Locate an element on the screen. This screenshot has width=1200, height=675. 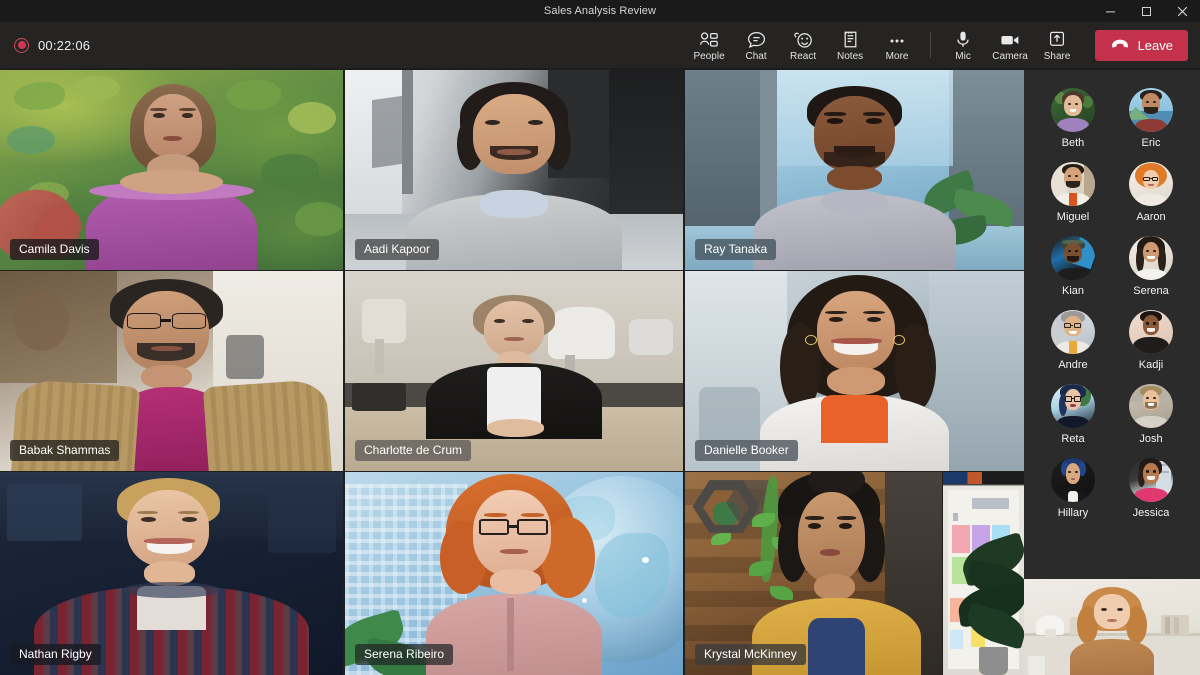
more-icon is located at coordinates (897, 39).